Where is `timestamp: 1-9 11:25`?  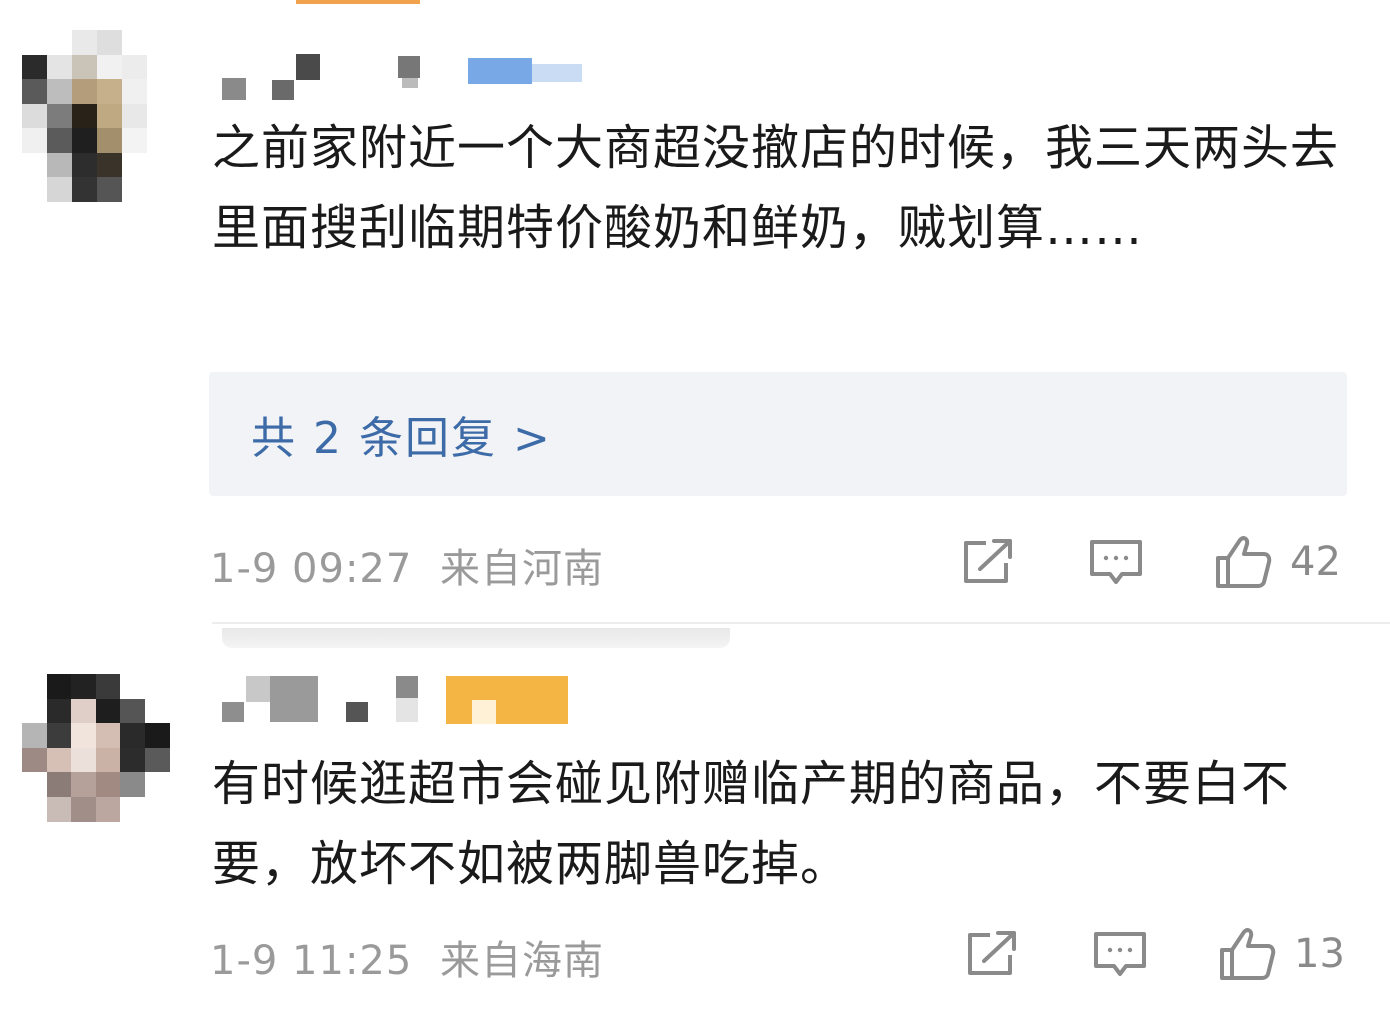 timestamp: 1-9 11:25 is located at coordinates (311, 961).